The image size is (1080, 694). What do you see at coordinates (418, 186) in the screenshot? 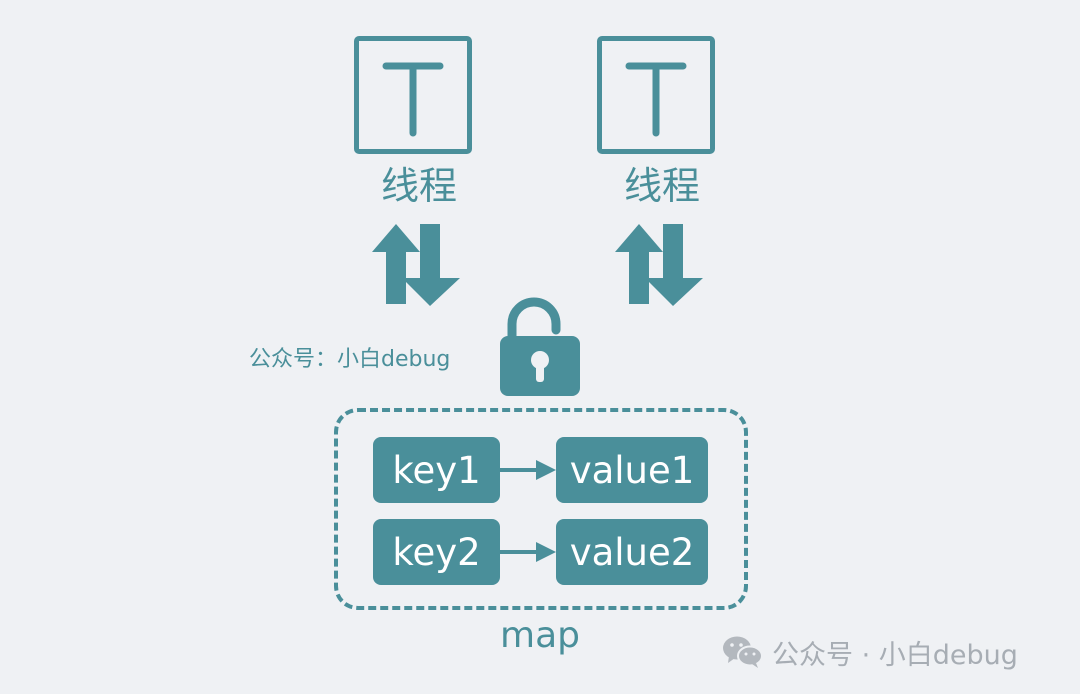
I see `thread-label-1: 线程` at bounding box center [418, 186].